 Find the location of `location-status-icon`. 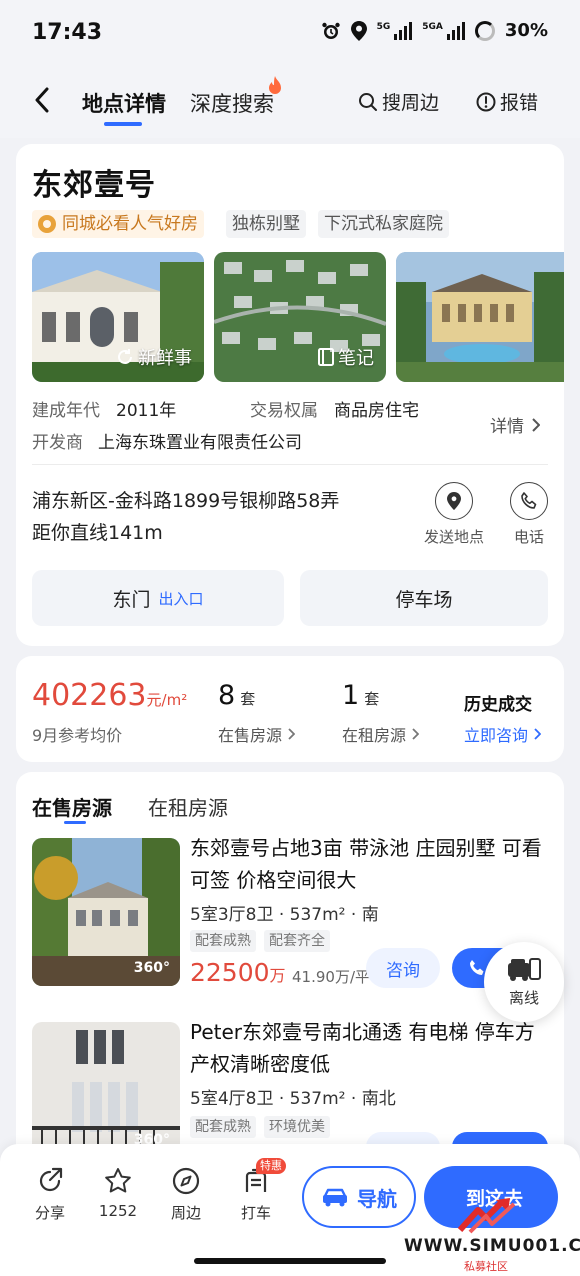

location-status-icon is located at coordinates (358, 30).